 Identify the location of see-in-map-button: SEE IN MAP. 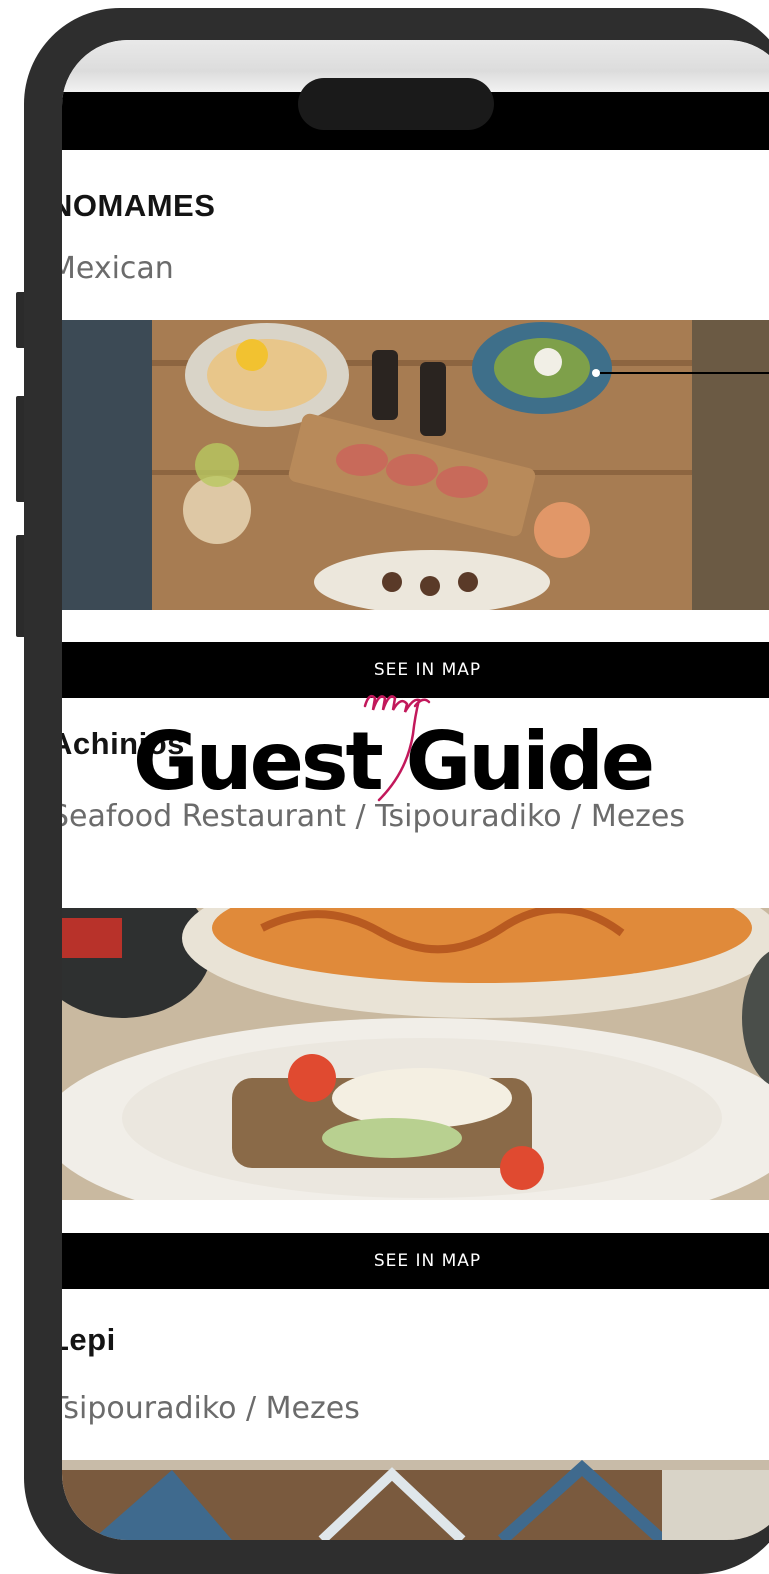
(415, 1261).